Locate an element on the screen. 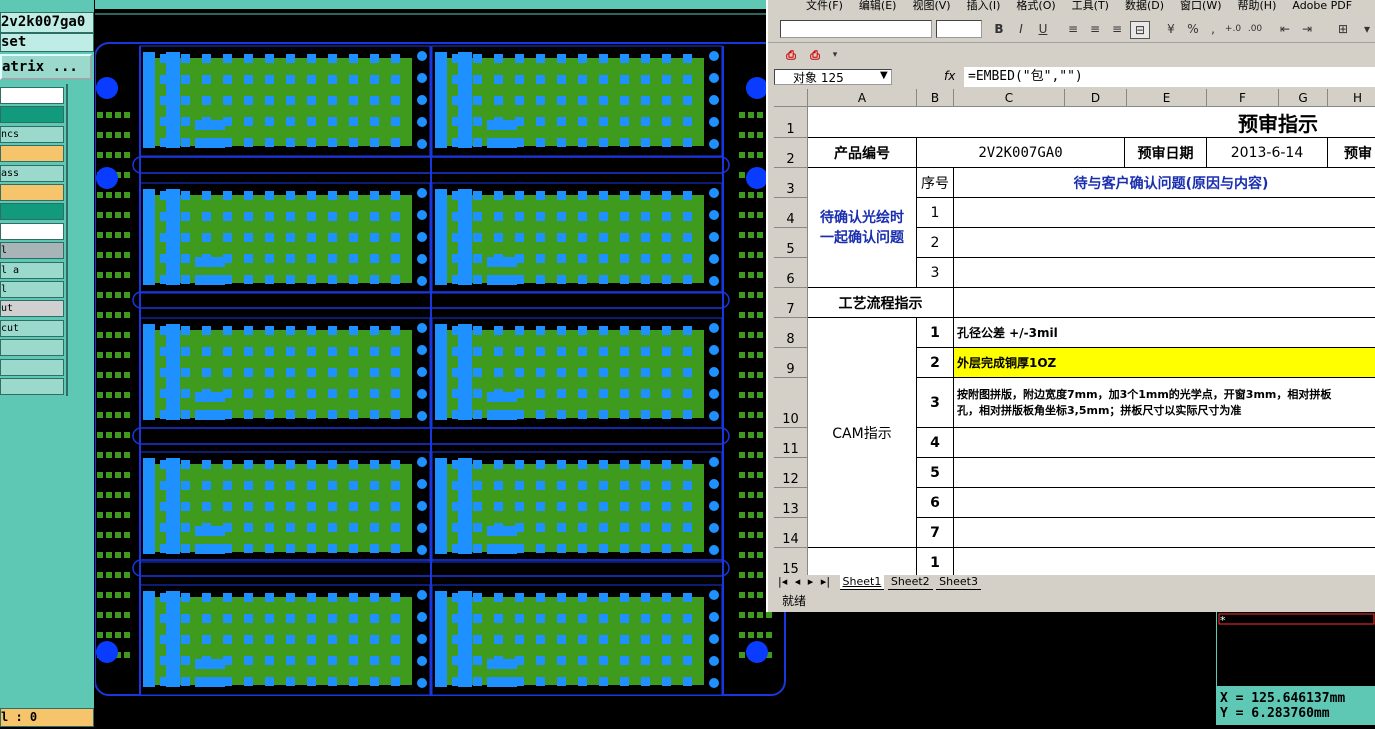 The height and width of the screenshot is (729, 1375). col-header-b: B is located at coordinates (935, 98).